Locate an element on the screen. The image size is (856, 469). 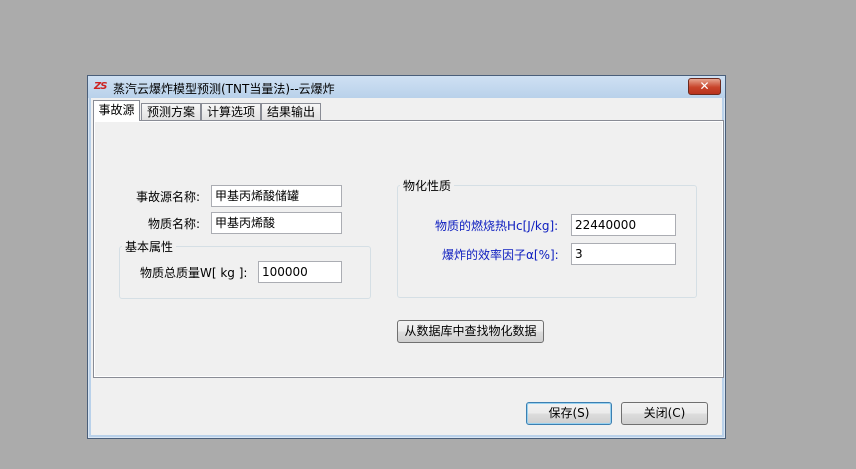
tab-accident-source: 事故源 is located at coordinates (116, 110).